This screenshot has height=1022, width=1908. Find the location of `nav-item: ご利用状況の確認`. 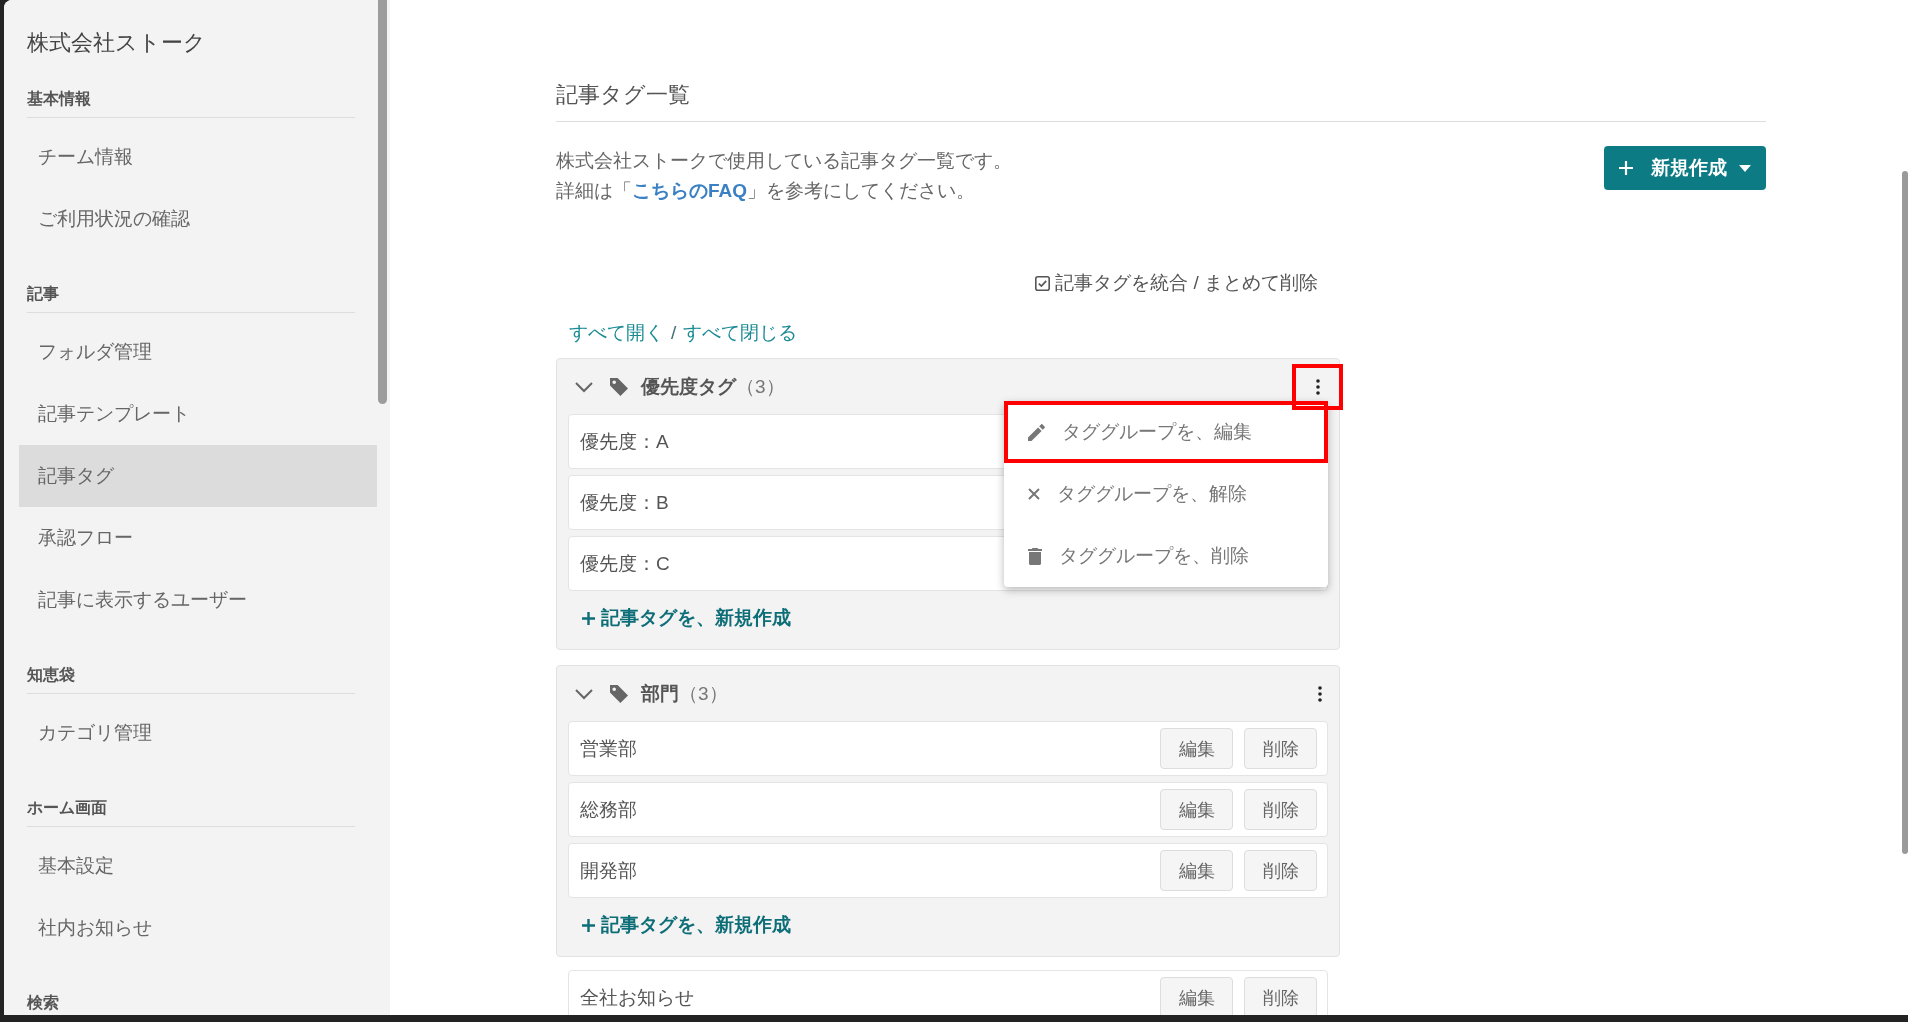

nav-item: ご利用状況の確認 is located at coordinates (198, 219).